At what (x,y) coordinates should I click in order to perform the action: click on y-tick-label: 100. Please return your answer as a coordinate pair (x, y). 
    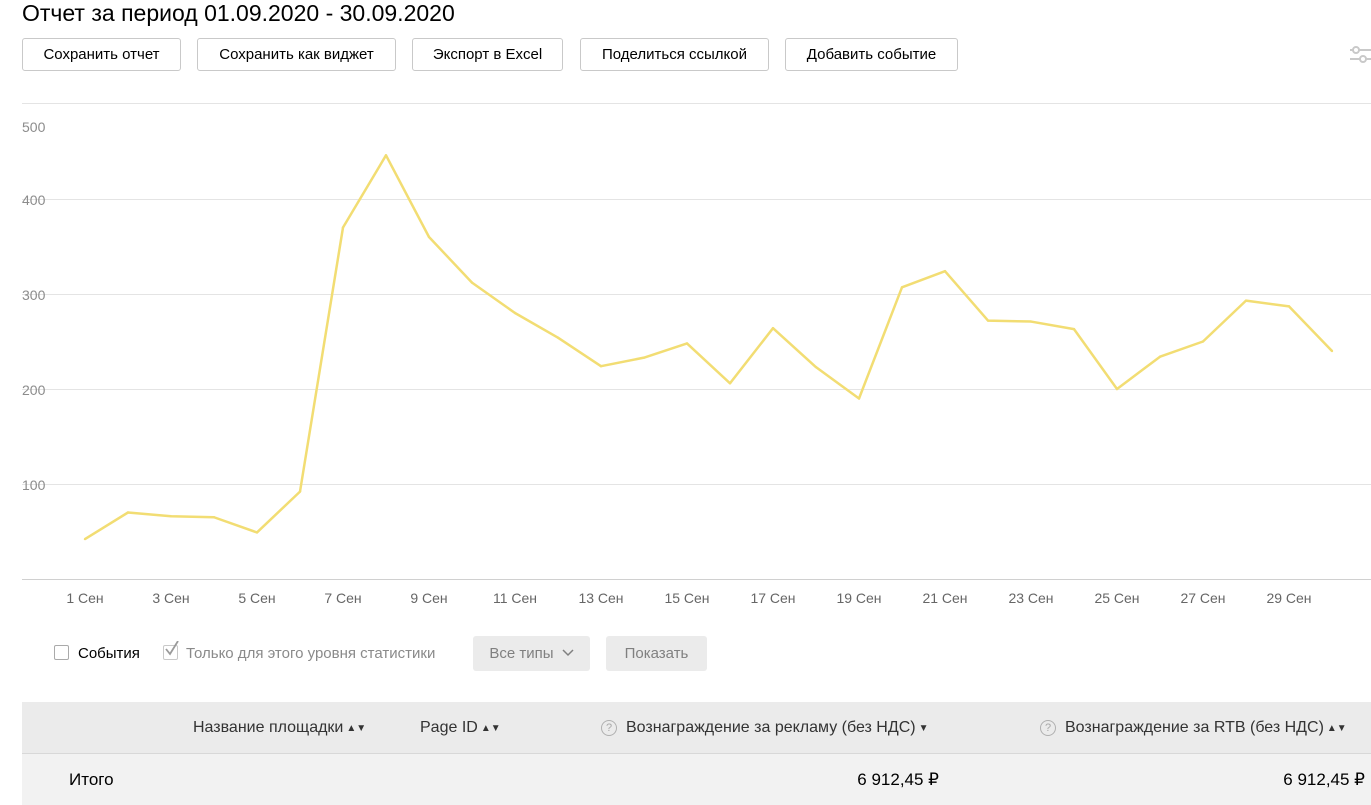
    Looking at the image, I should click on (34, 485).